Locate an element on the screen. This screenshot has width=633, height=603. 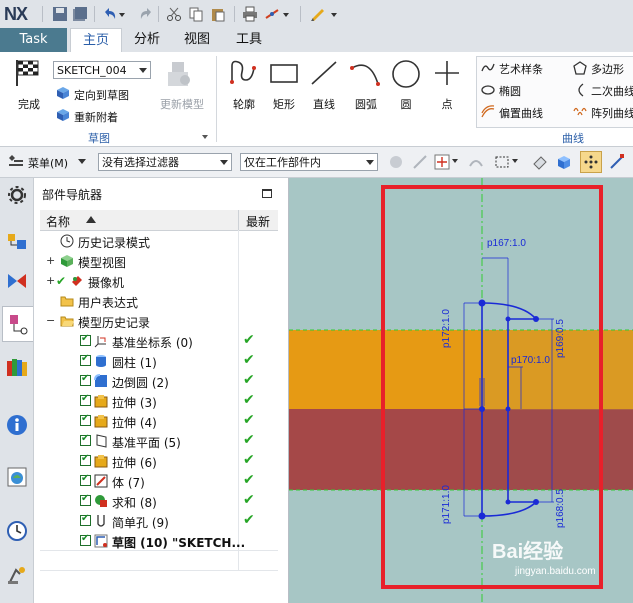
sort-ascending-icon is located at coordinates (91, 220).